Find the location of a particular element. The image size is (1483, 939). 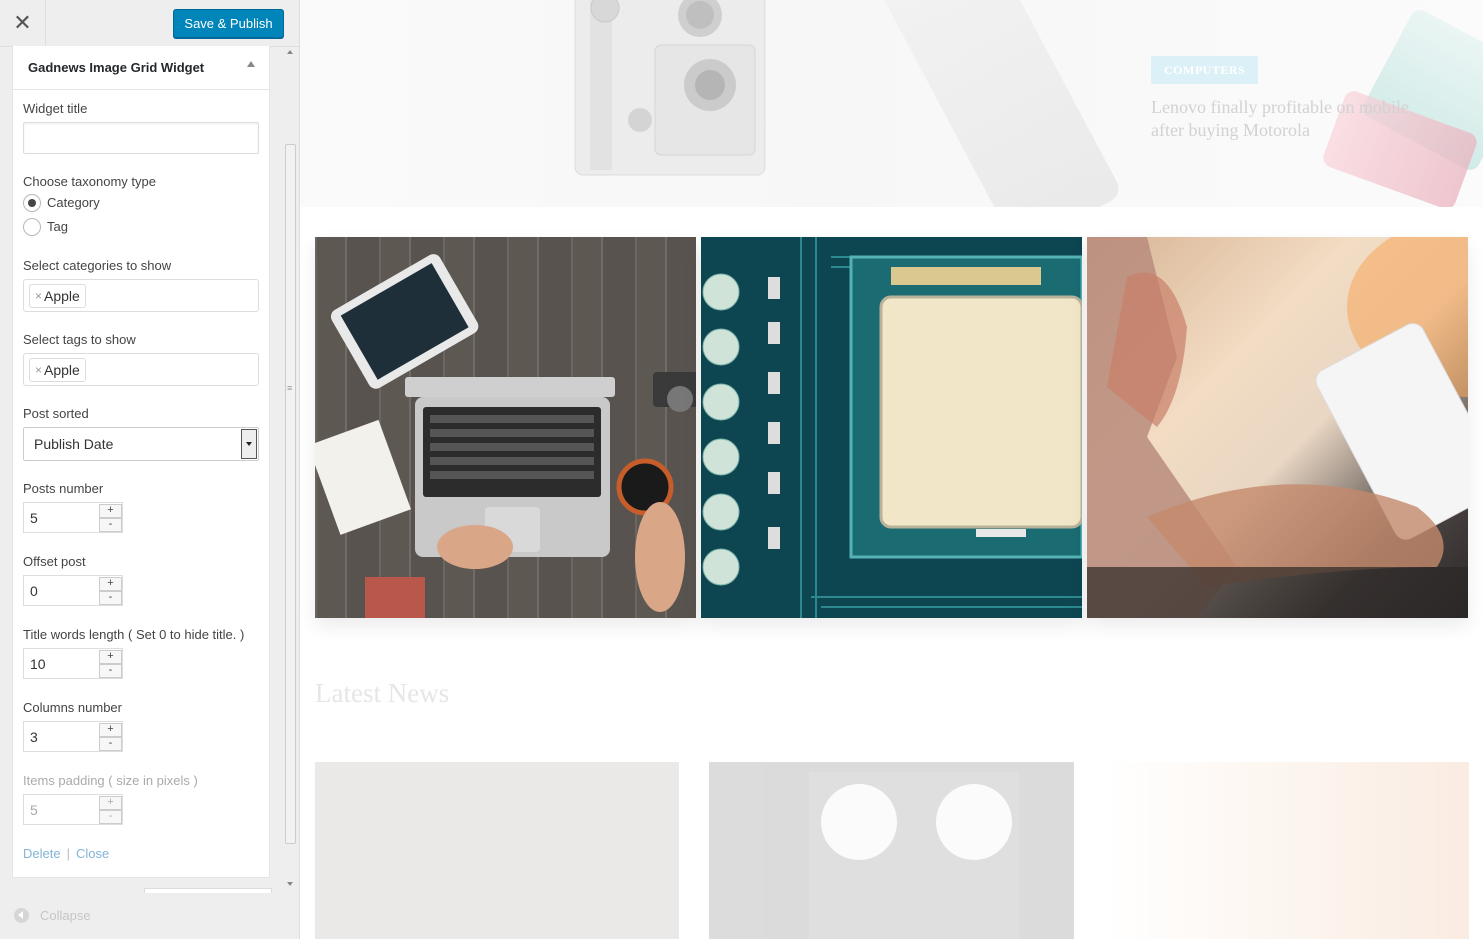

offset-value: 0 is located at coordinates (34, 591).